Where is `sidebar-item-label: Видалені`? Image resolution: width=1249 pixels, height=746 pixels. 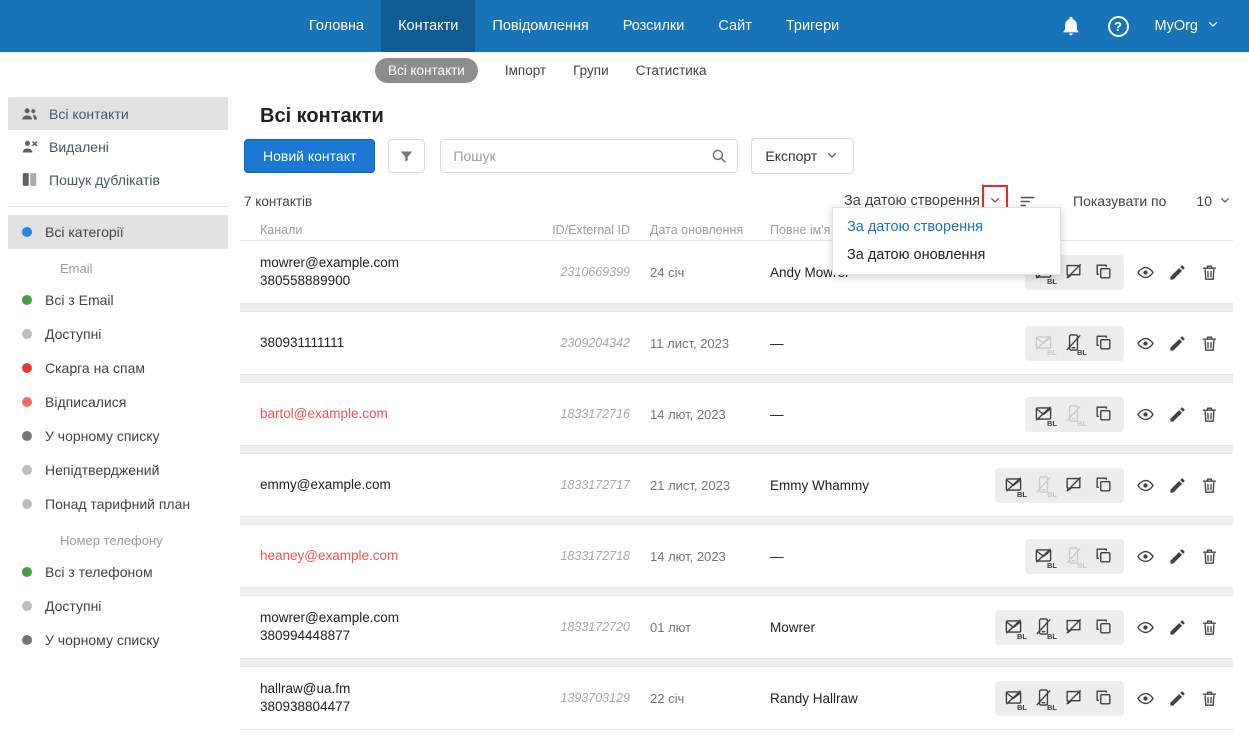 sidebar-item-label: Видалені is located at coordinates (79, 146).